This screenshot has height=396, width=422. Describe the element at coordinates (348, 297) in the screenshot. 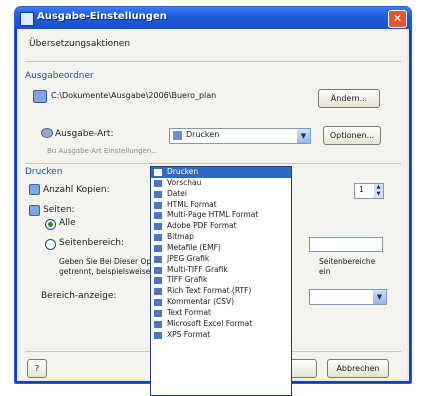

I see `range-display-select: ▼` at that location.